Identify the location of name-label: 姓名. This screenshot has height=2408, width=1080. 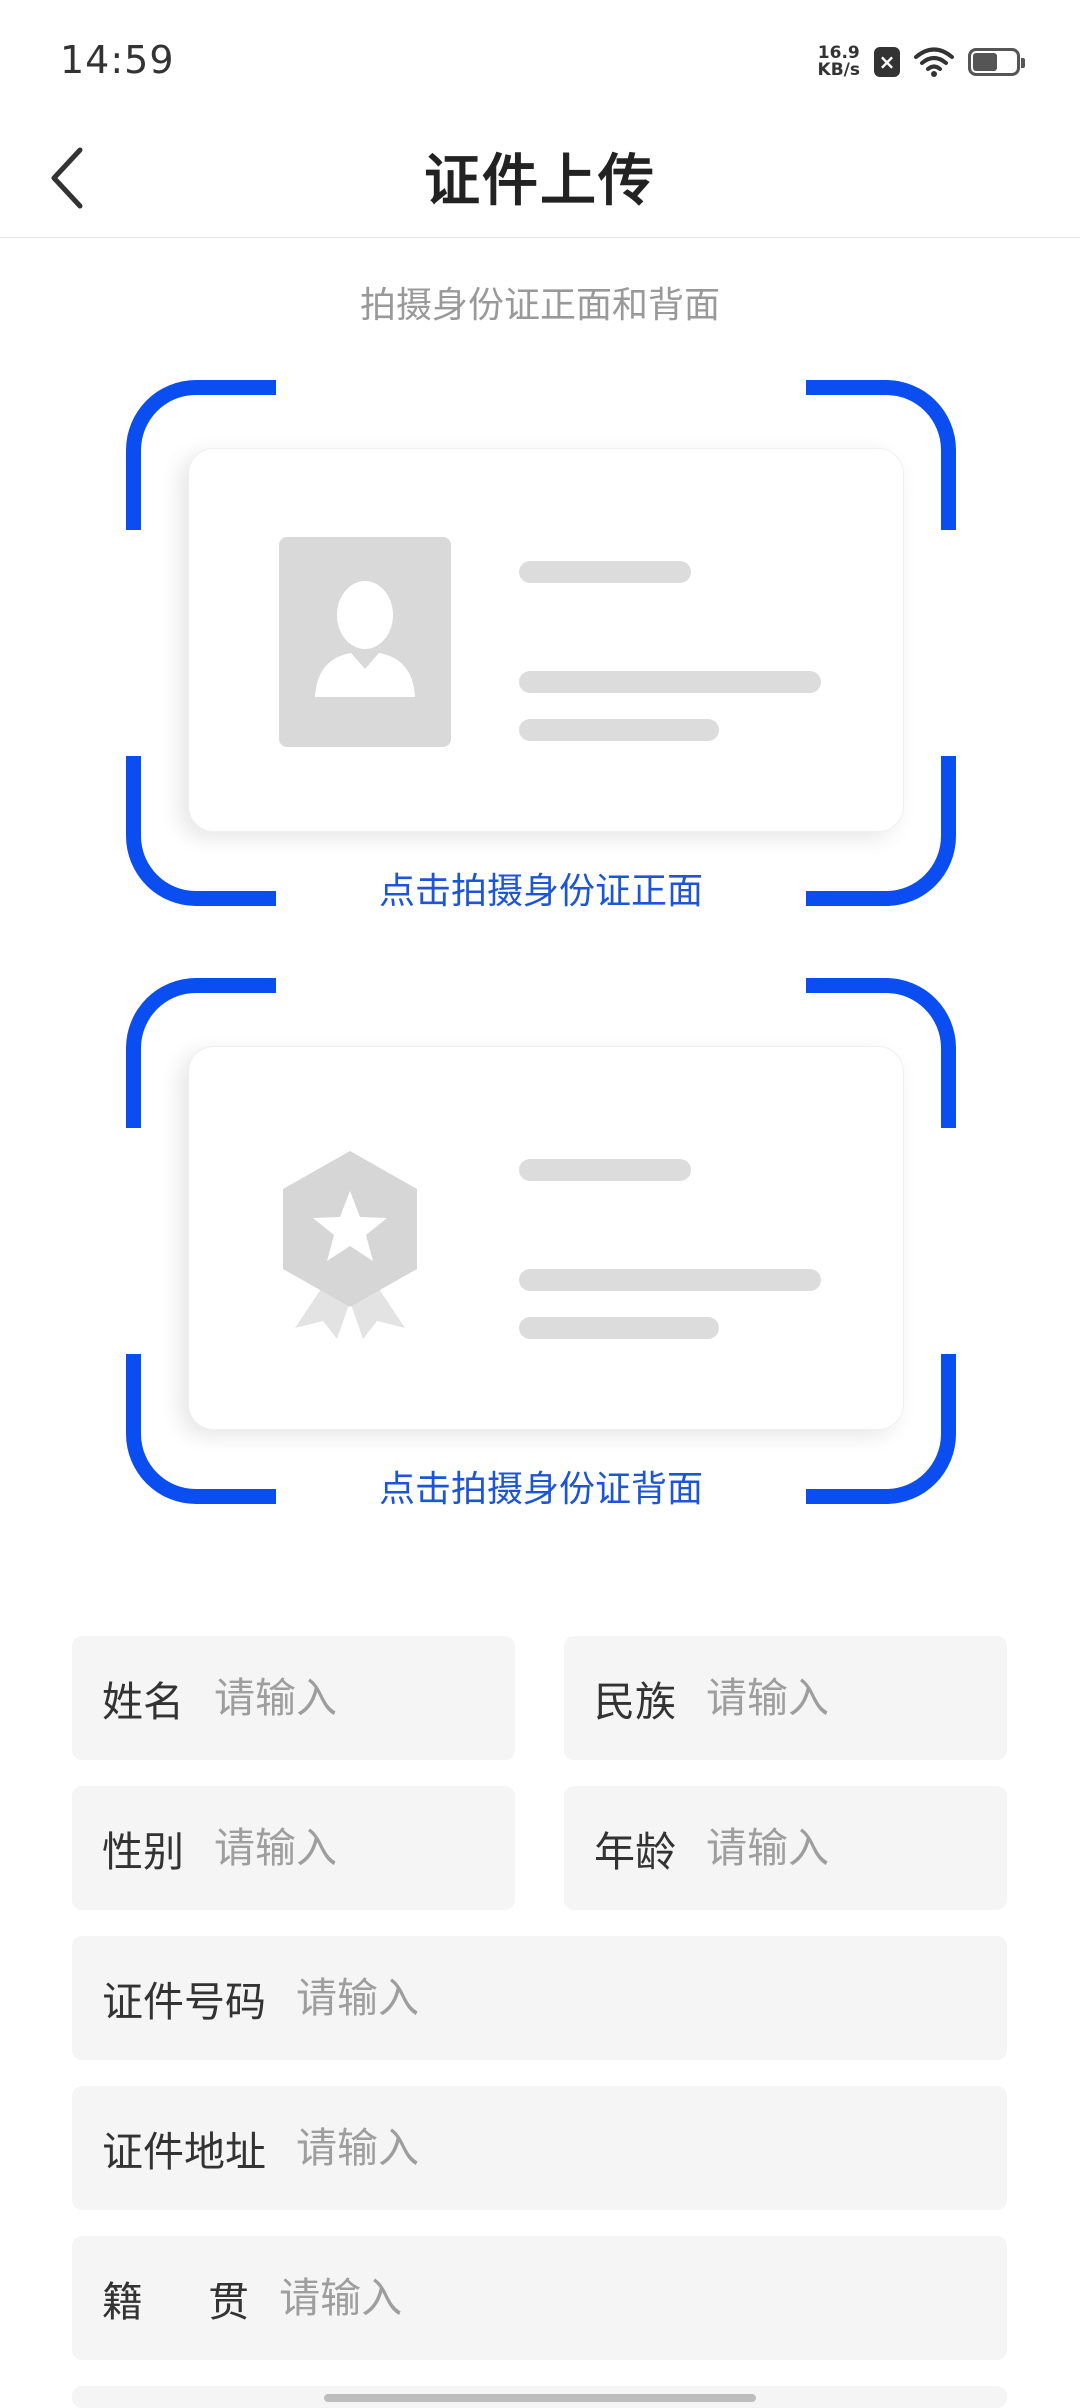
(143, 1702).